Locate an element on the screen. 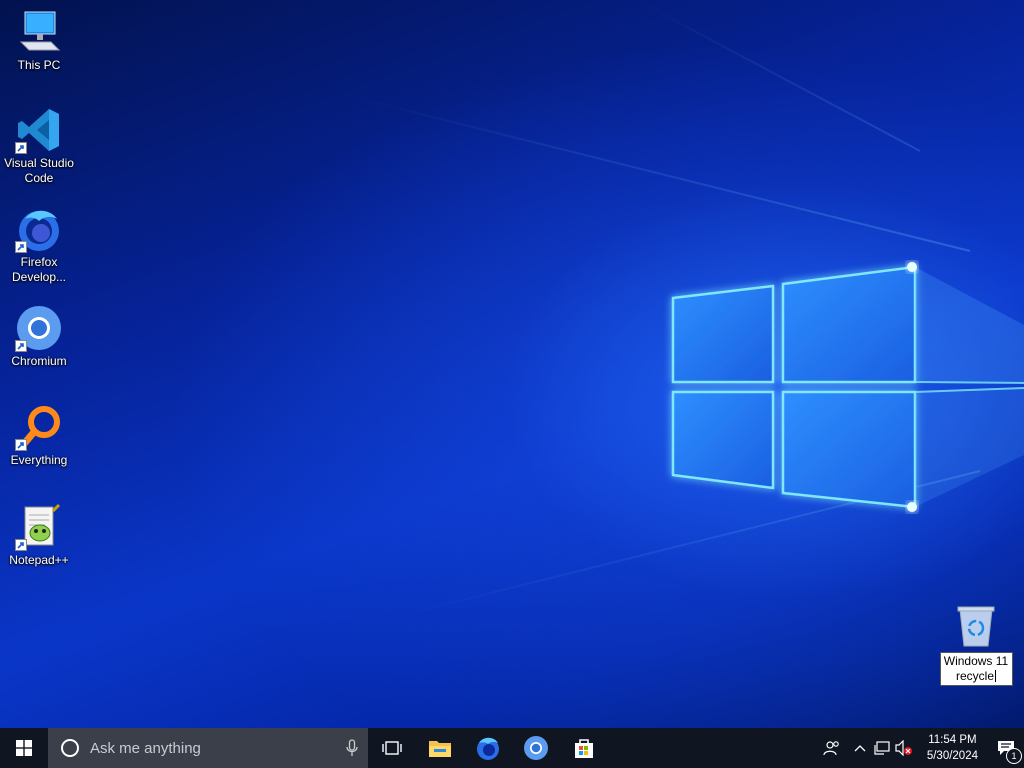 Image resolution: width=1024 pixels, height=768 pixels. clock-time: 11:54 PM is located at coordinates (952, 740).